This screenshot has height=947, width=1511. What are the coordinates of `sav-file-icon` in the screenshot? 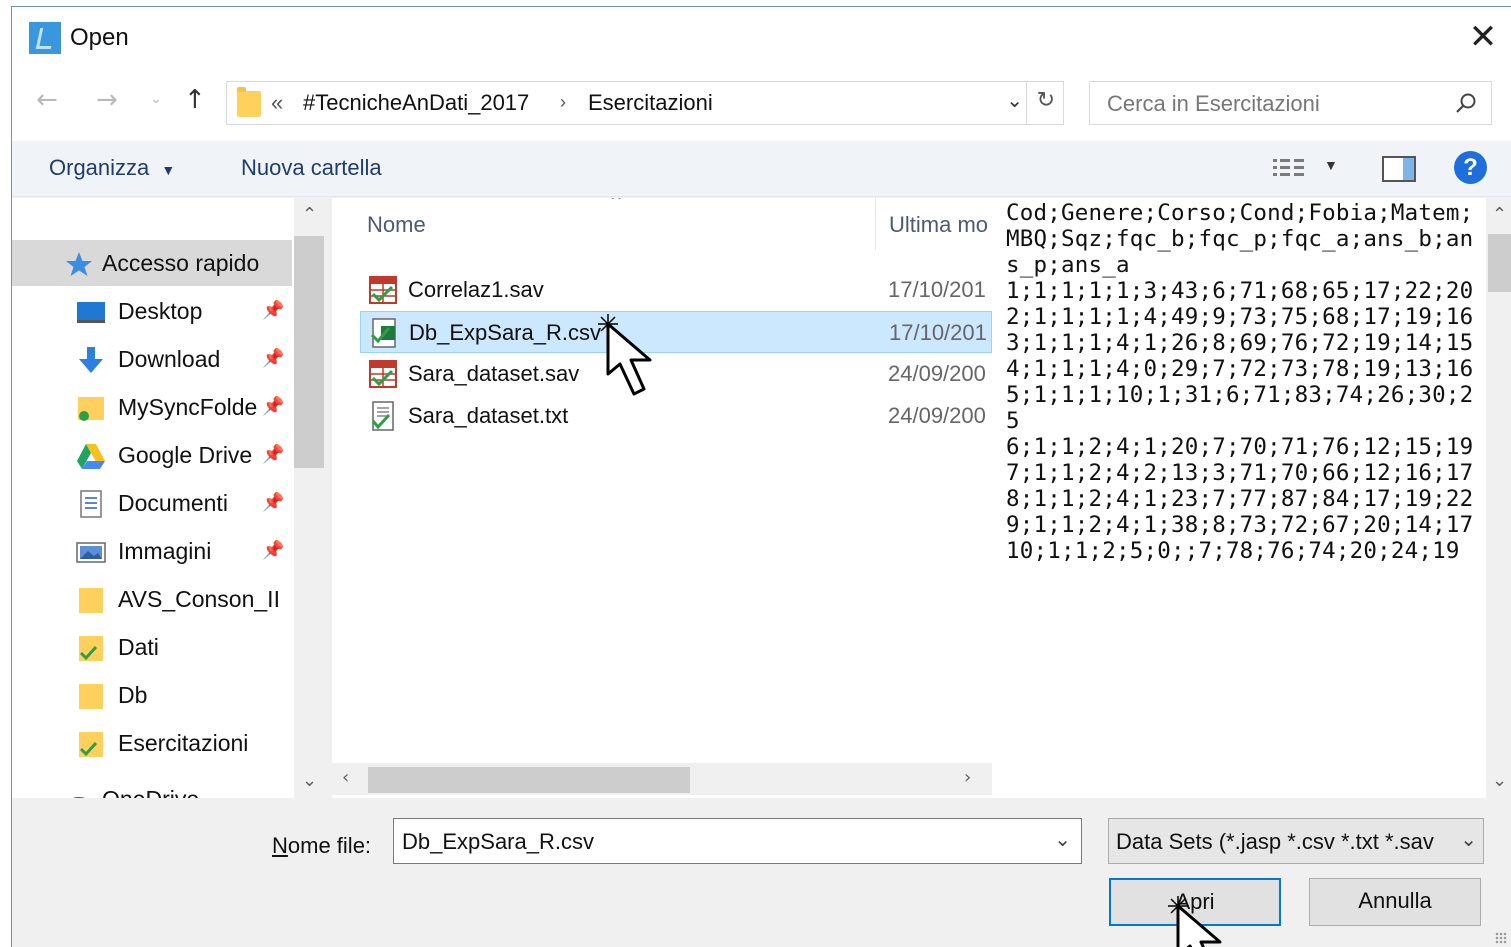 It's located at (383, 374).